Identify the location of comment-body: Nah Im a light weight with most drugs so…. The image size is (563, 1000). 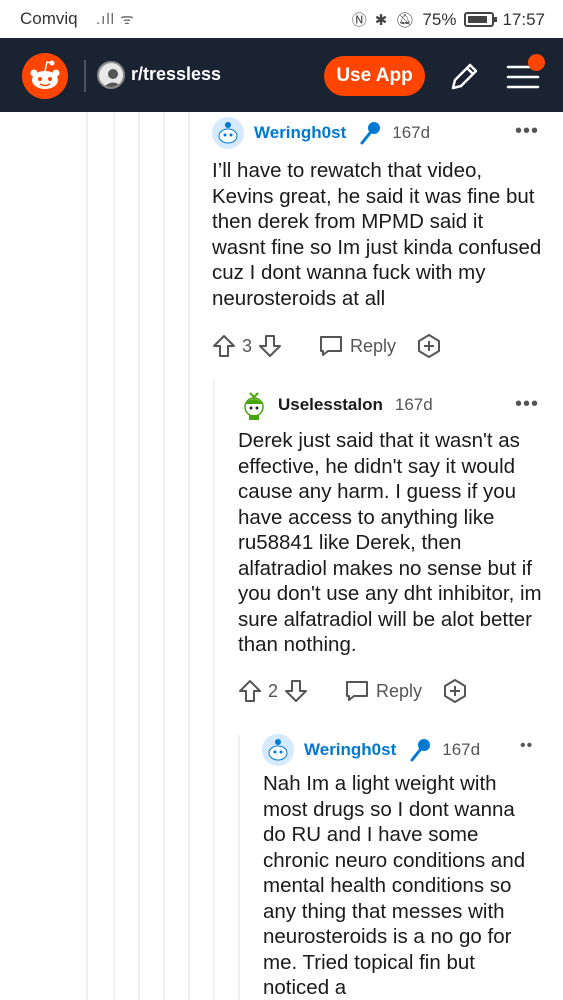
(394, 885).